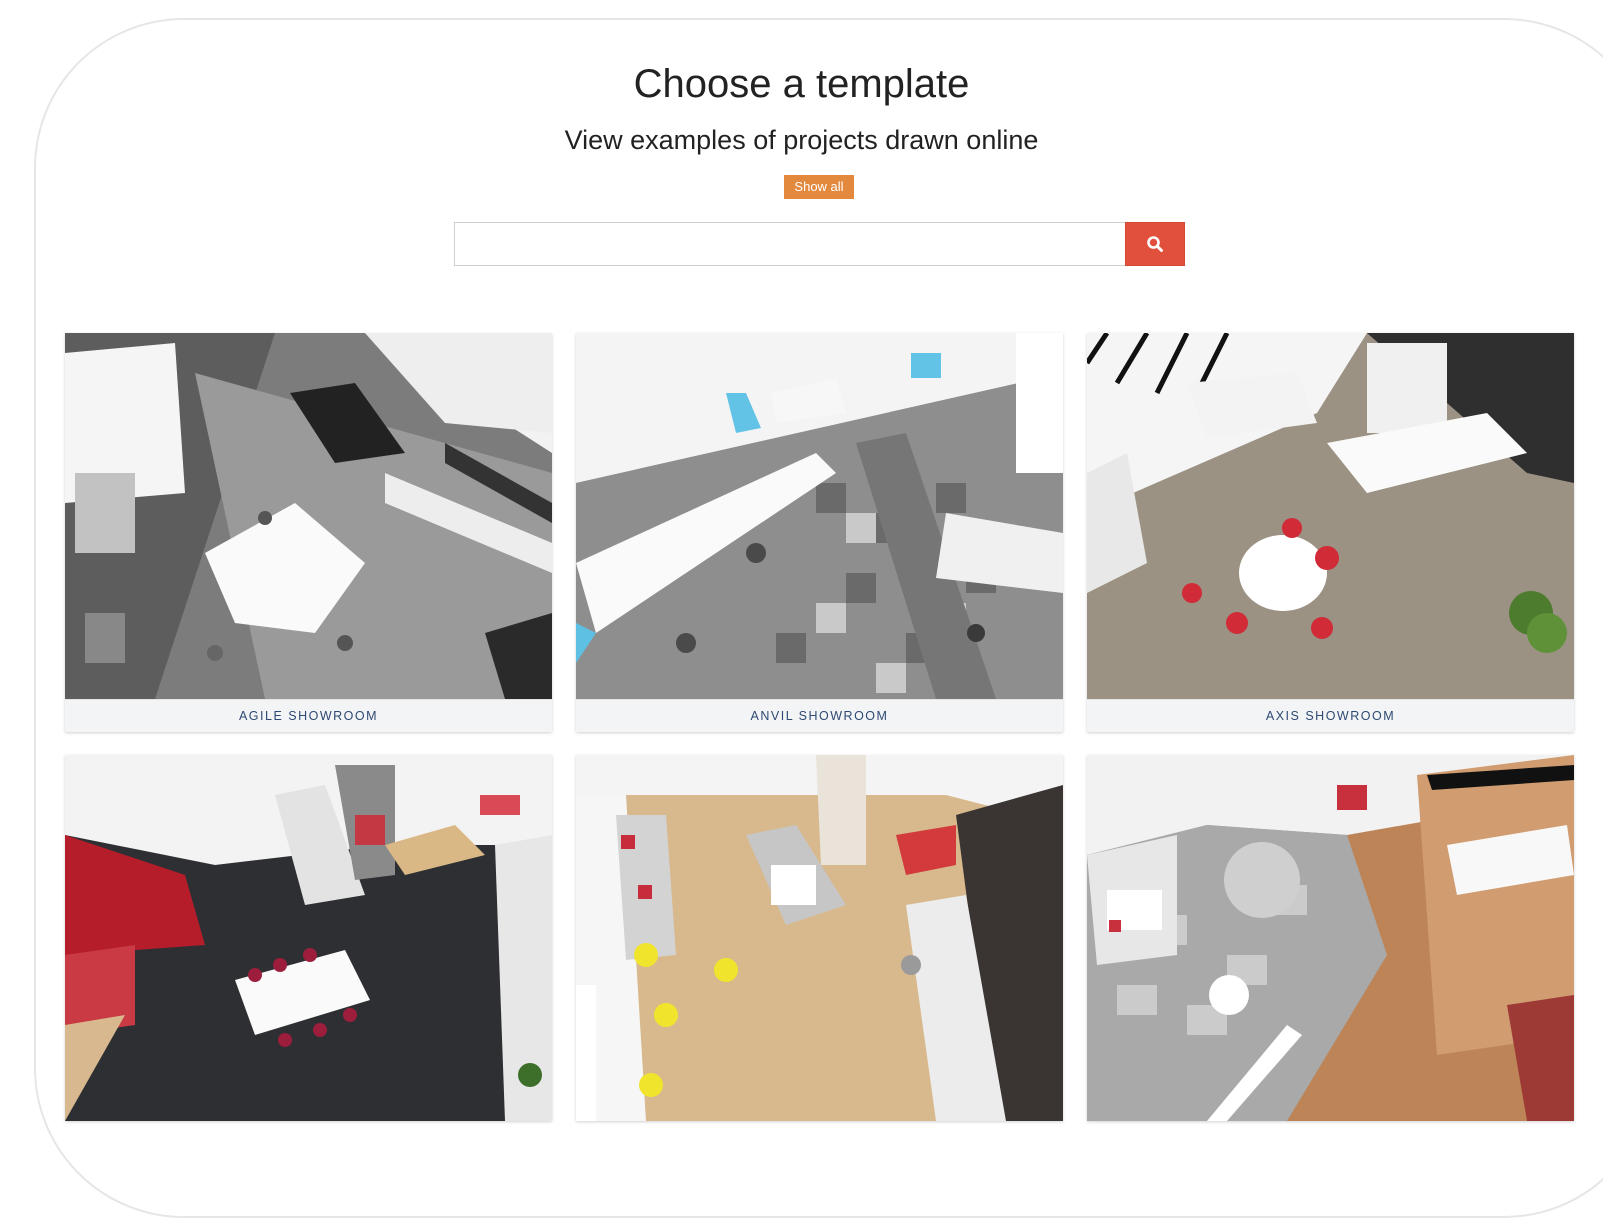 This screenshot has width=1603, height=1218. What do you see at coordinates (789, 244) in the screenshot?
I see `search-input` at bounding box center [789, 244].